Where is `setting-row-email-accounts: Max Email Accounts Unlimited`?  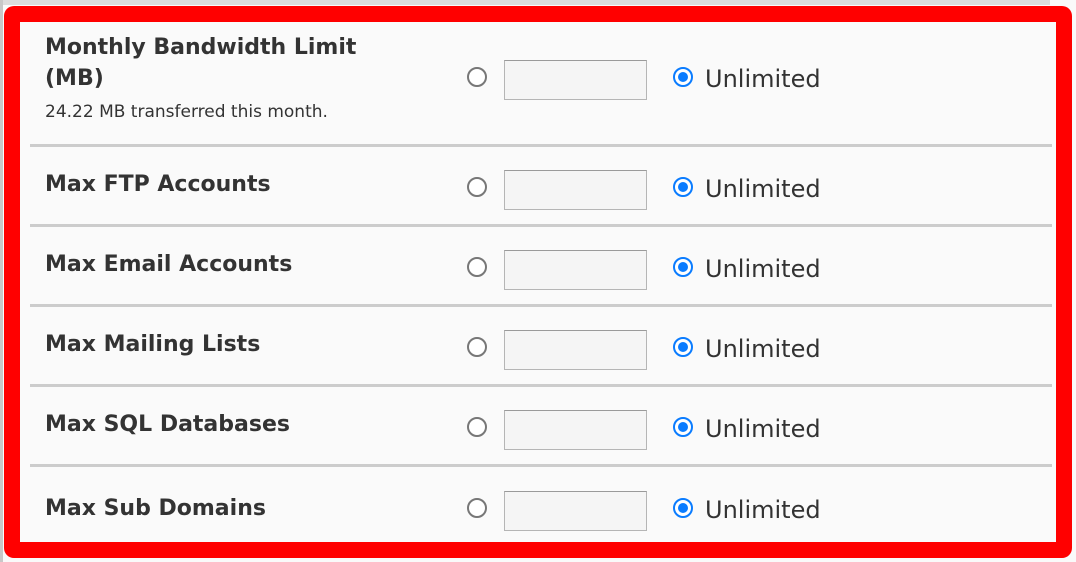
setting-row-email-accounts: Max Email Accounts Unlimited is located at coordinates (541, 267).